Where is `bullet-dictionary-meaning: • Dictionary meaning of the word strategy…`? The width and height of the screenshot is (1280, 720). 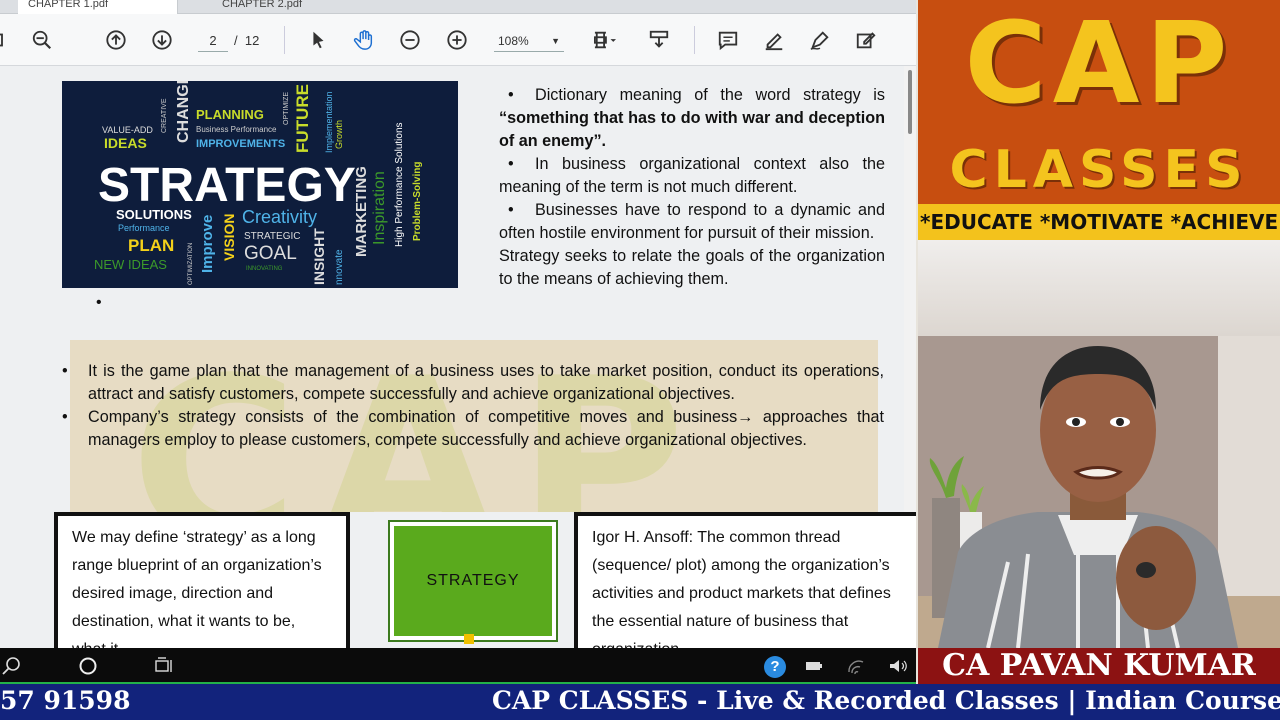
bullet-dictionary-meaning: • Dictionary meaning of the word strategy… is located at coordinates (692, 118).